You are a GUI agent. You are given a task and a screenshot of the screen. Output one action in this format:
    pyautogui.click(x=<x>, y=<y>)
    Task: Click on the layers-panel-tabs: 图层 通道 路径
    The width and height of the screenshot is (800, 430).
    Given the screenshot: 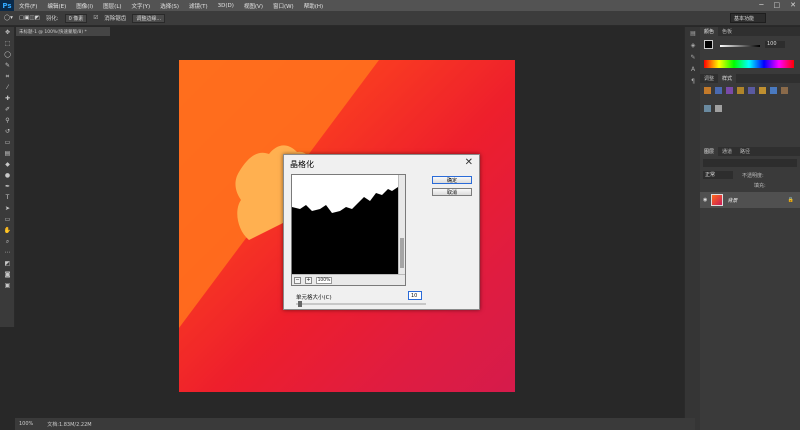 What is the action you would take?
    pyautogui.click(x=750, y=151)
    